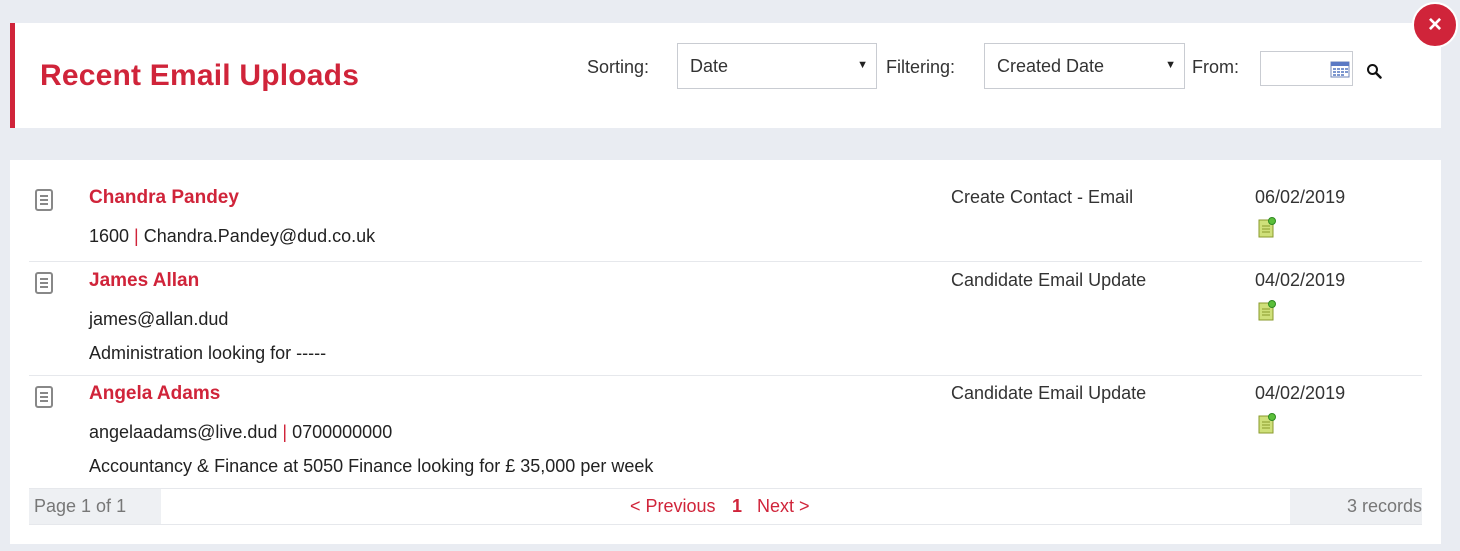 This screenshot has width=1460, height=551. I want to click on contact-summary: Administration looking for -----, so click(208, 353).